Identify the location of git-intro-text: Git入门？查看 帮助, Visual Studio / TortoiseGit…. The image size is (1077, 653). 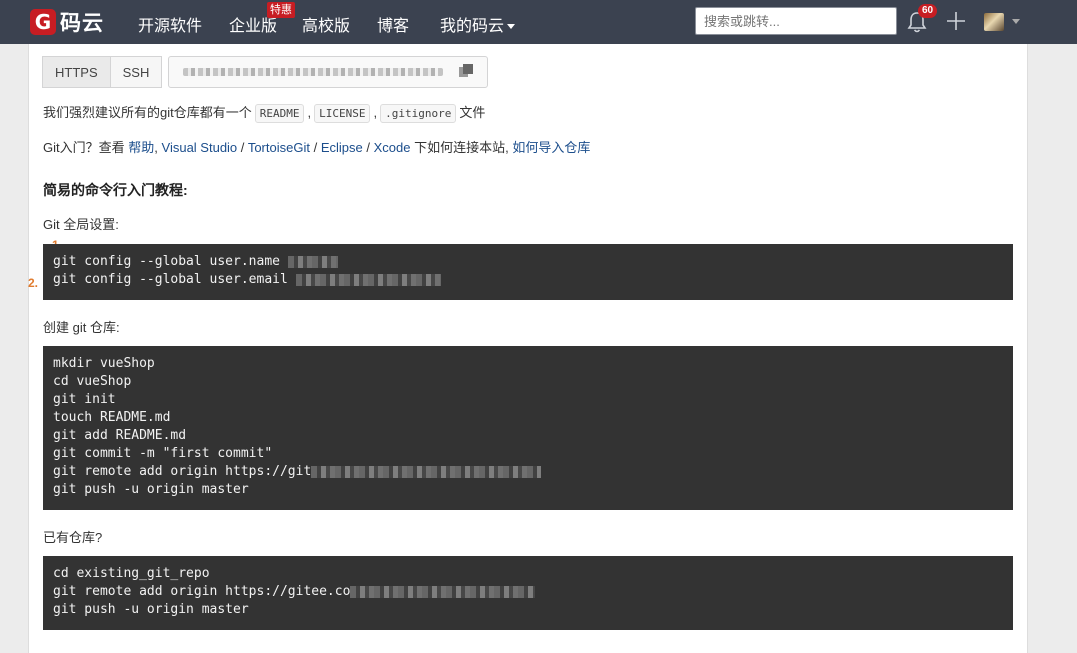
(317, 147).